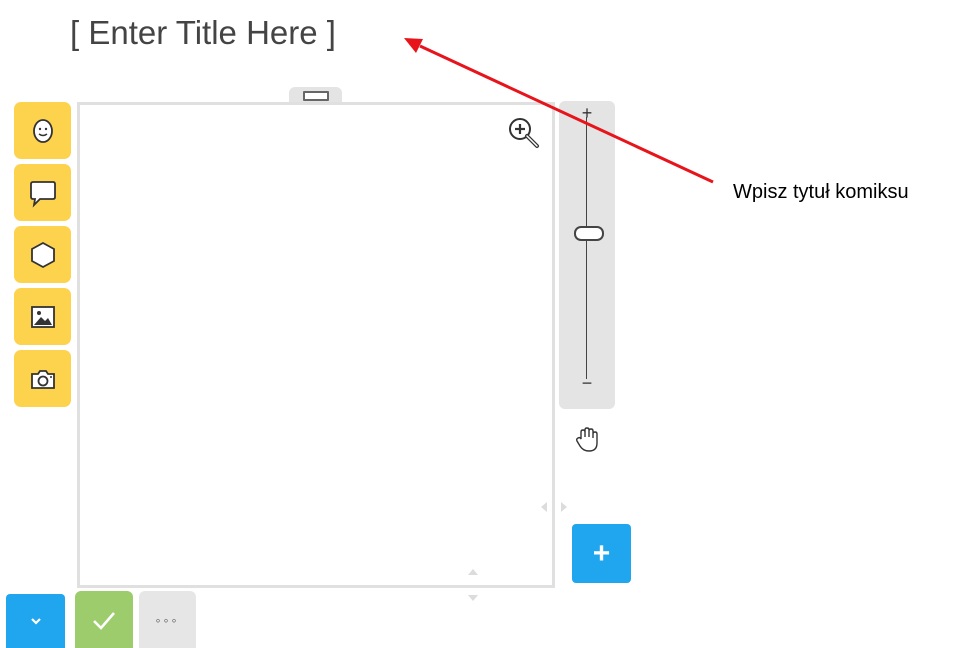 This screenshot has height=648, width=975. What do you see at coordinates (601, 553) in the screenshot?
I see `add-panel-button: +` at bounding box center [601, 553].